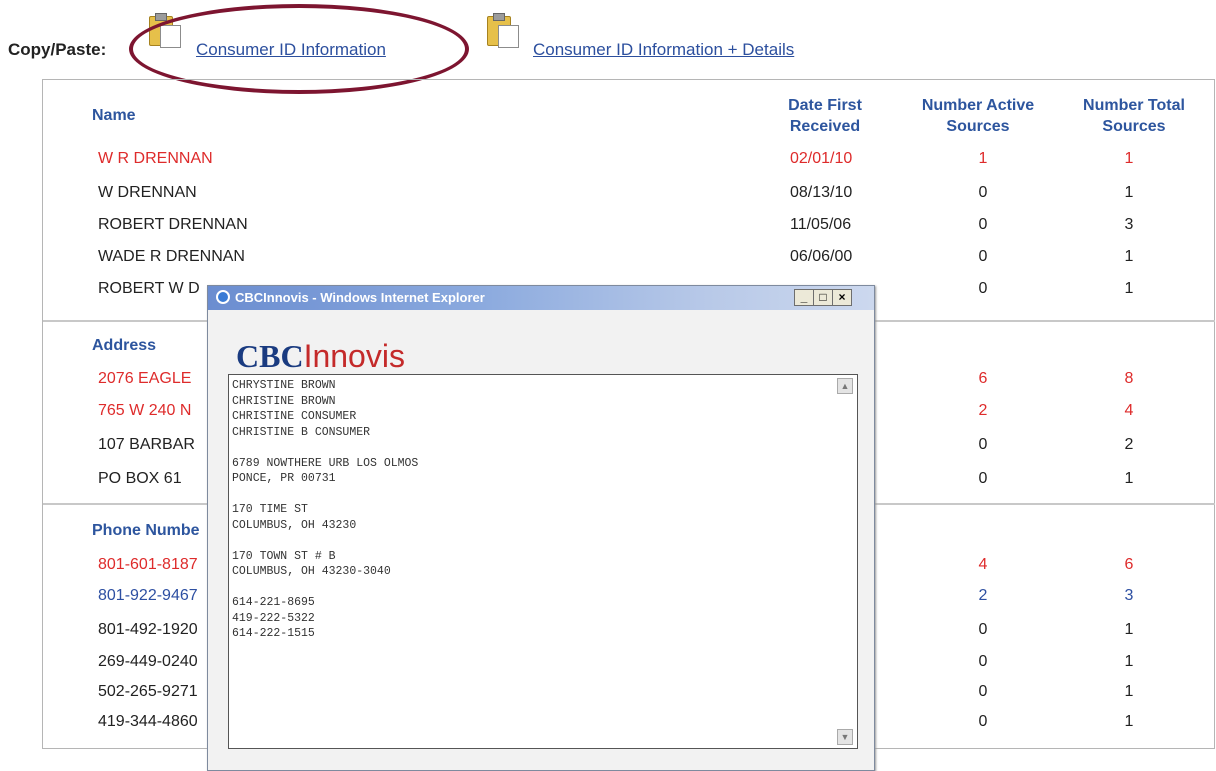 This screenshot has height=771, width=1216. I want to click on active-sources-cell: 4, so click(983, 564).